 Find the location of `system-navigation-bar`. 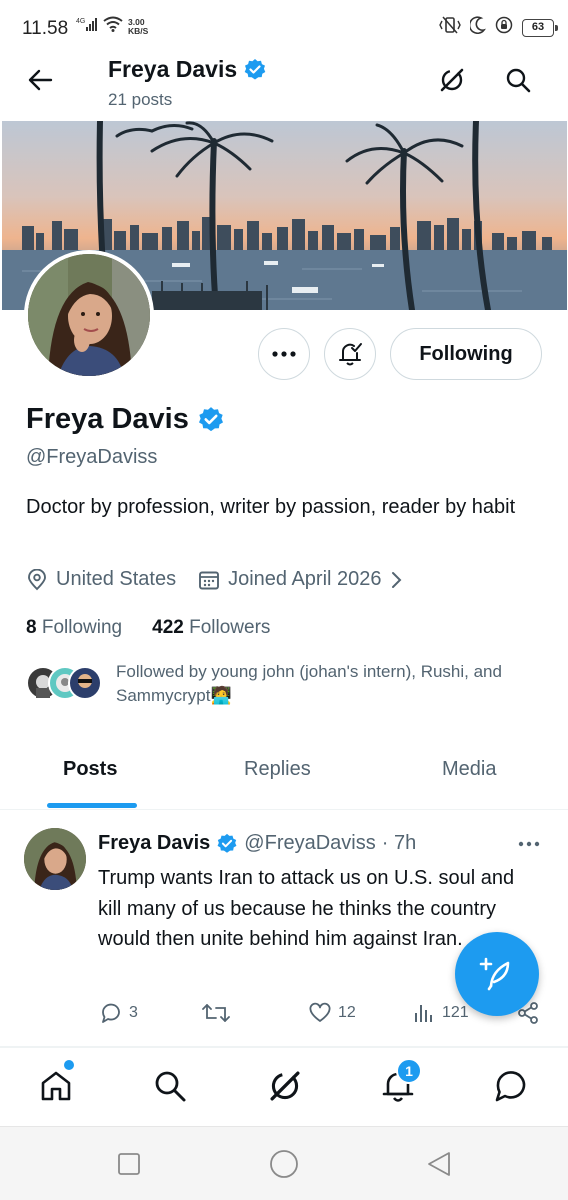

system-navigation-bar is located at coordinates (284, 1163).